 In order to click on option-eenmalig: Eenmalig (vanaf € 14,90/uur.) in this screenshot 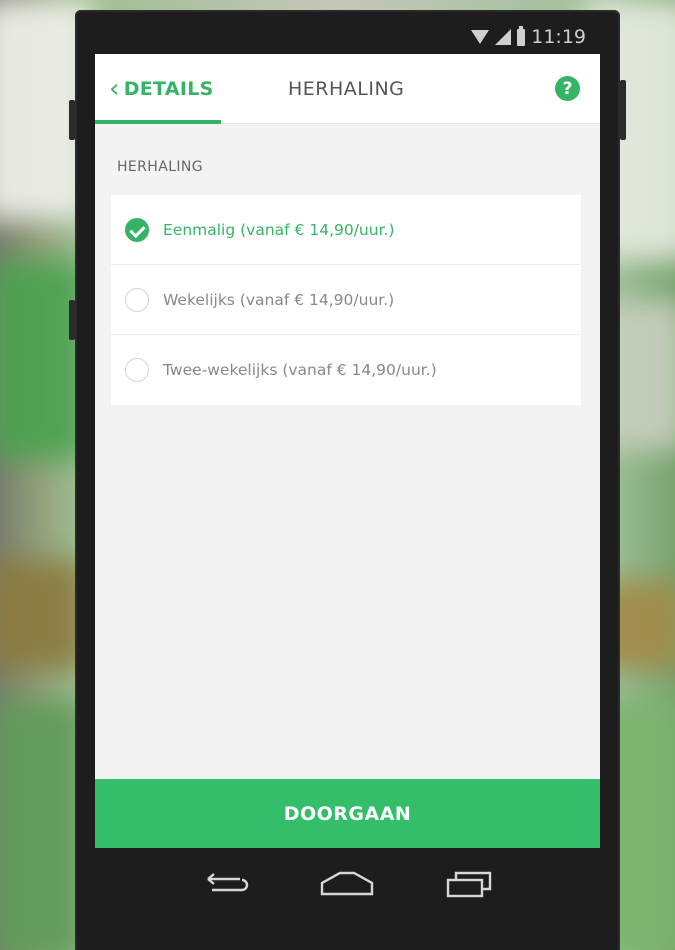, I will do `click(346, 230)`.